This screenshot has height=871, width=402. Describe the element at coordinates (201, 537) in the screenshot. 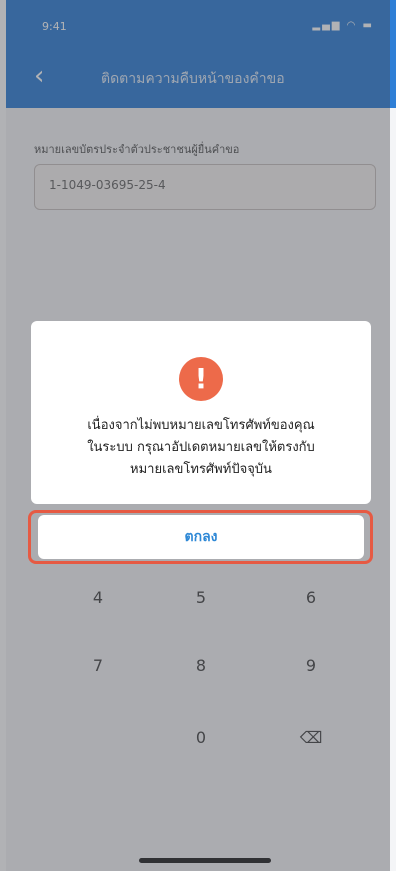

I see `ok-button: ตกลง` at that location.